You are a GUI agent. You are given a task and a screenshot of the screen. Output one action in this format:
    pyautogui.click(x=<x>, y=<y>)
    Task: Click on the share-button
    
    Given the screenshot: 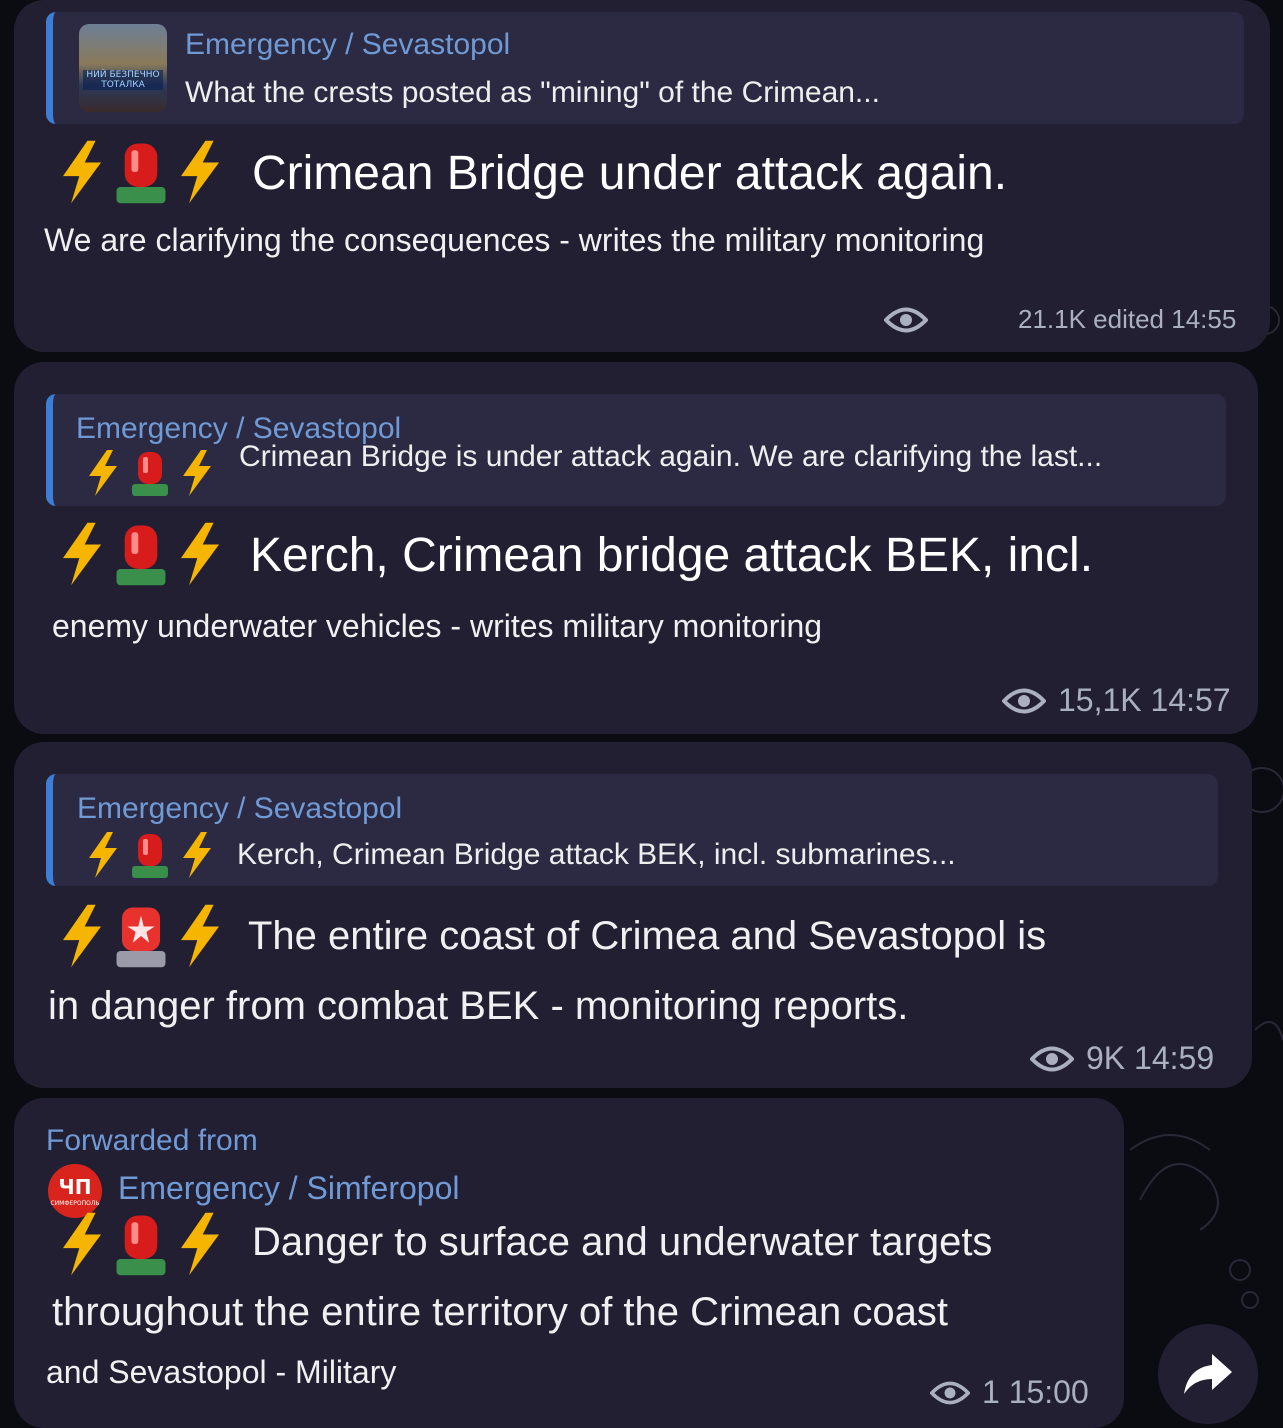 What is the action you would take?
    pyautogui.click(x=1208, y=1374)
    